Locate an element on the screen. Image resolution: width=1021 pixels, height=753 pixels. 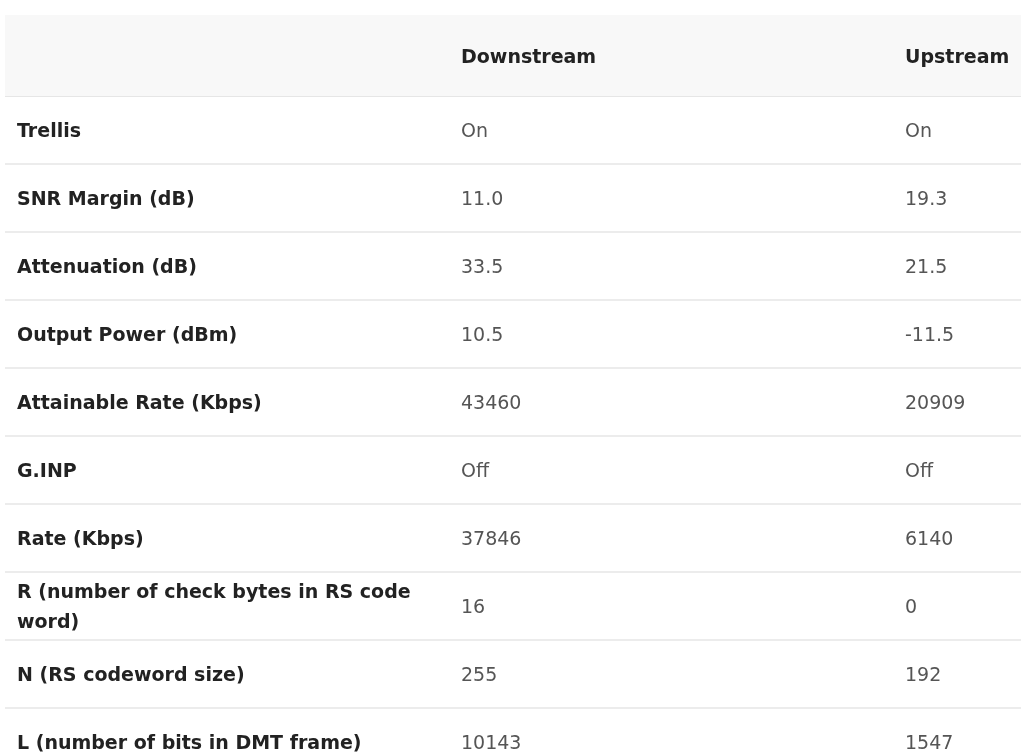
row-label: L (number of bits in DMT frame) is located at coordinates (189, 742).